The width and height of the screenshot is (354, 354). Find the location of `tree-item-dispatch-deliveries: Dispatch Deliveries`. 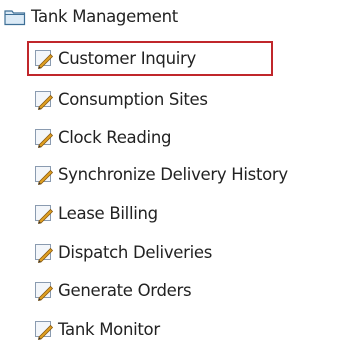

tree-item-dispatch-deliveries: Dispatch Deliveries is located at coordinates (123, 253).